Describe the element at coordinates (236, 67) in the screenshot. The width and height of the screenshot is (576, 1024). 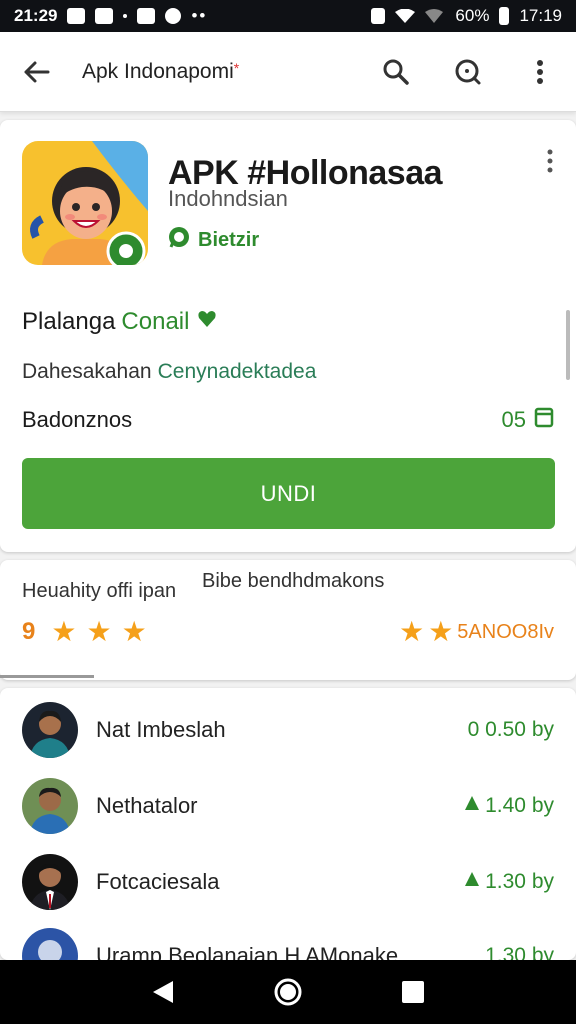
I see `title-mark: *` at that location.